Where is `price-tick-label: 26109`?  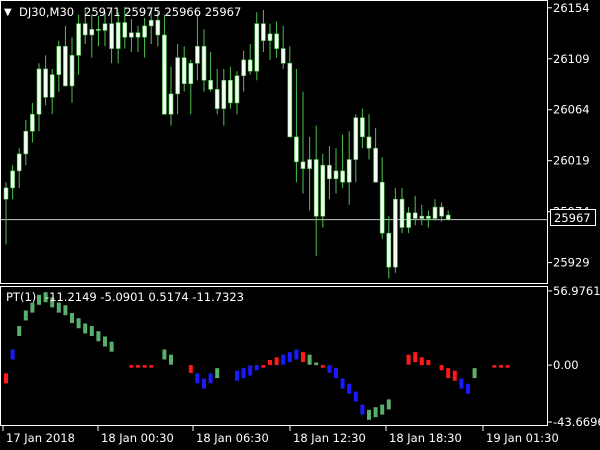
price-tick-label: 26109 is located at coordinates (571, 59).